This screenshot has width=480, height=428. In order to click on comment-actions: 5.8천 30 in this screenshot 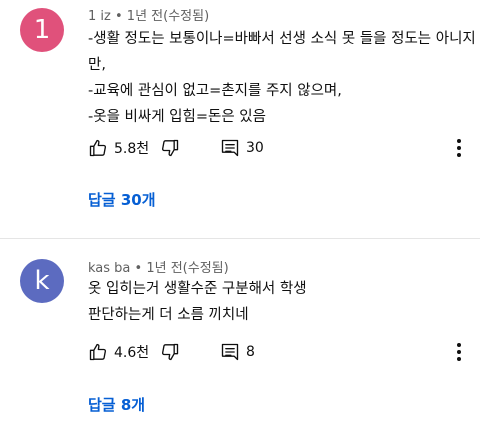, I will do `click(278, 148)`.